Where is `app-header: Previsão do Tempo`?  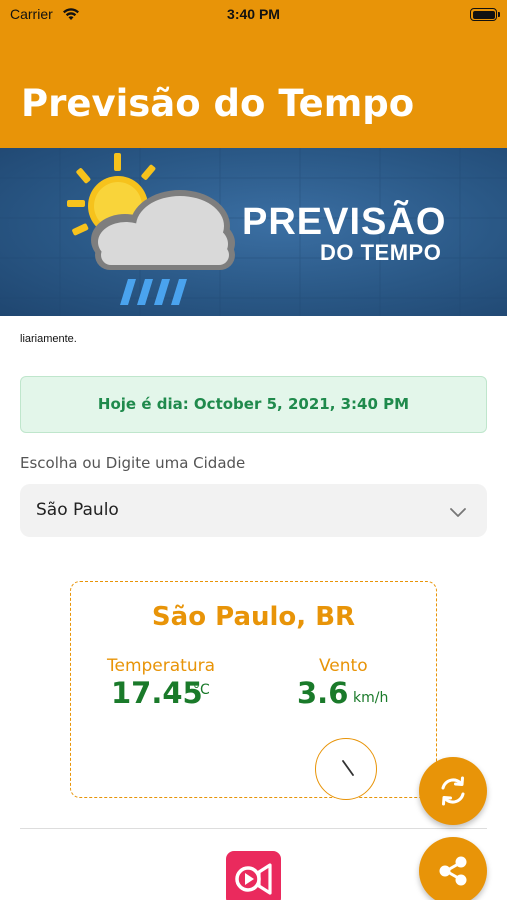 app-header: Previsão do Tempo is located at coordinates (253, 89).